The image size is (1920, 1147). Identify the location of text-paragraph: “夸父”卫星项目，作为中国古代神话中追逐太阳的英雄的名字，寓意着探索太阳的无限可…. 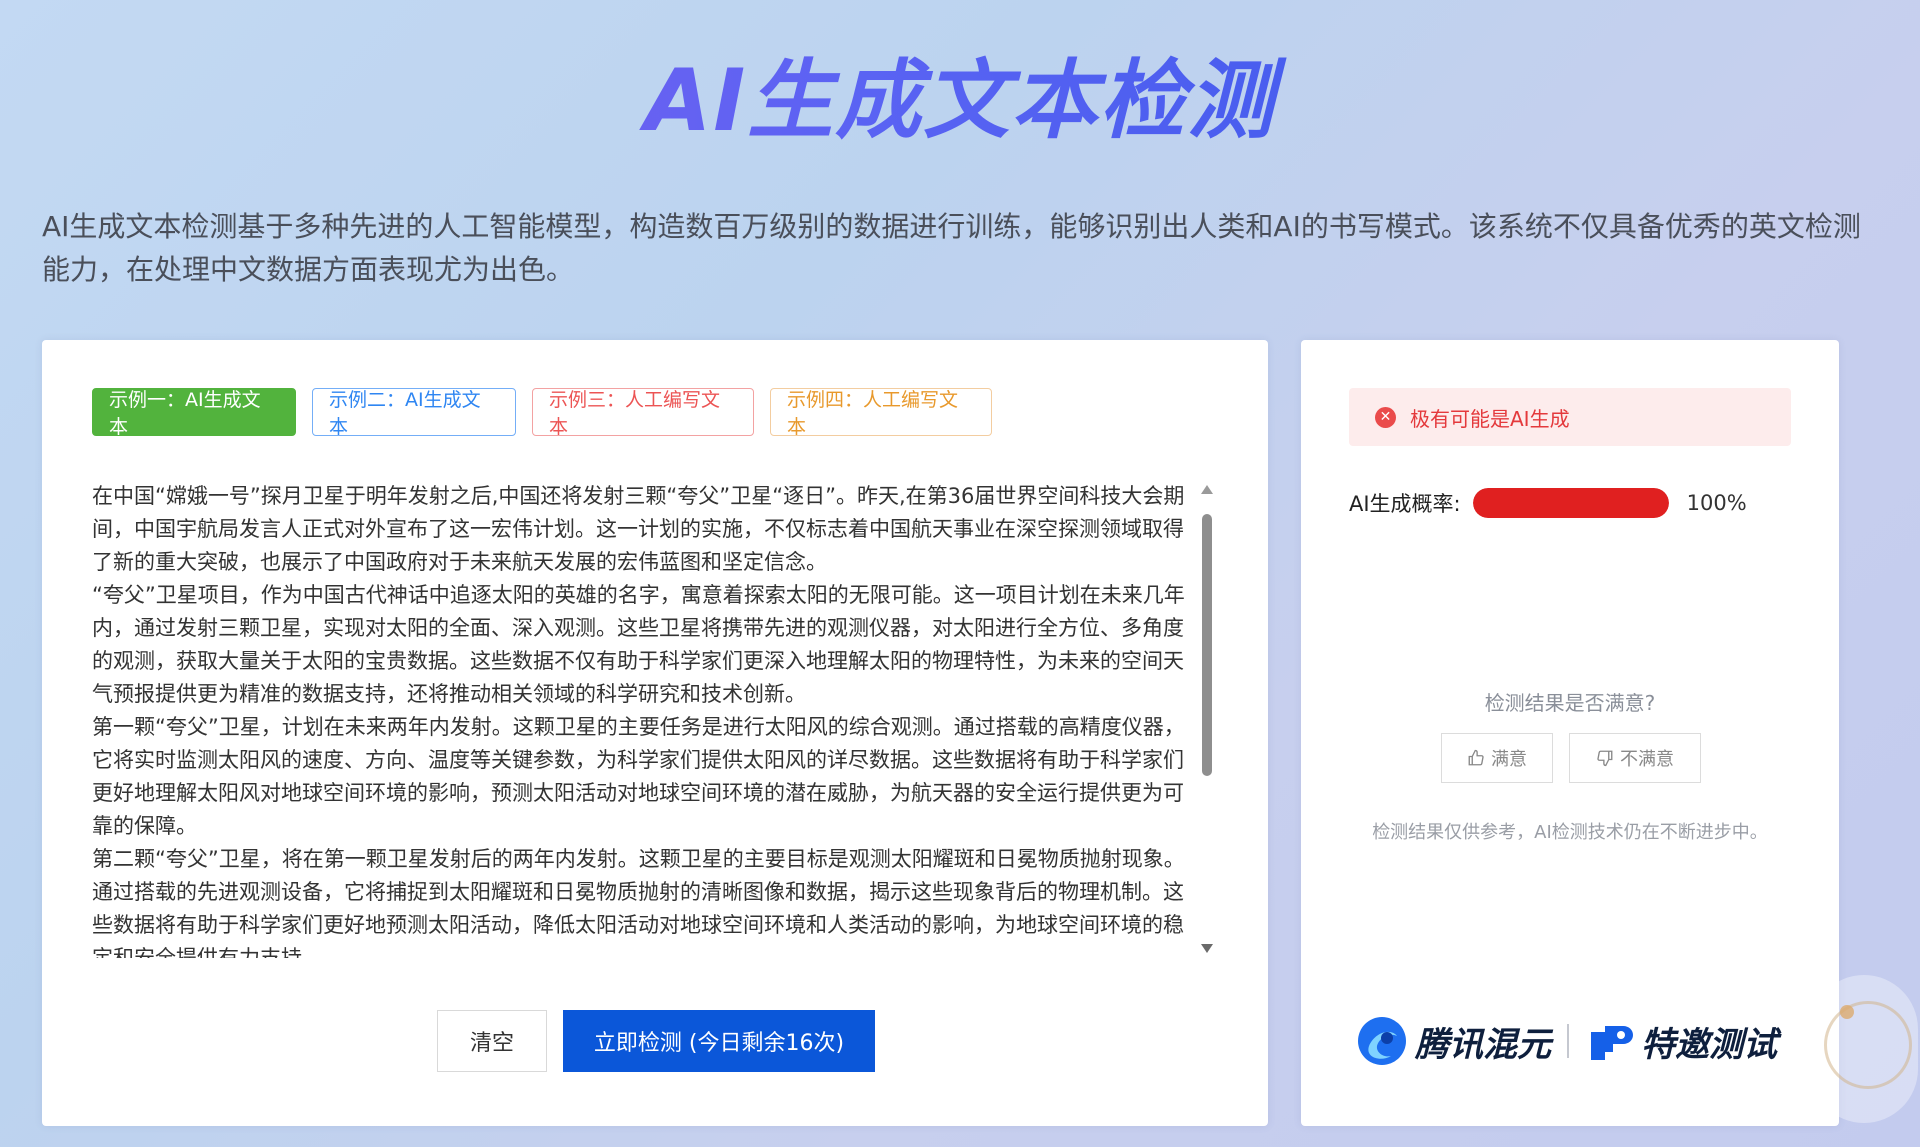
(638, 644).